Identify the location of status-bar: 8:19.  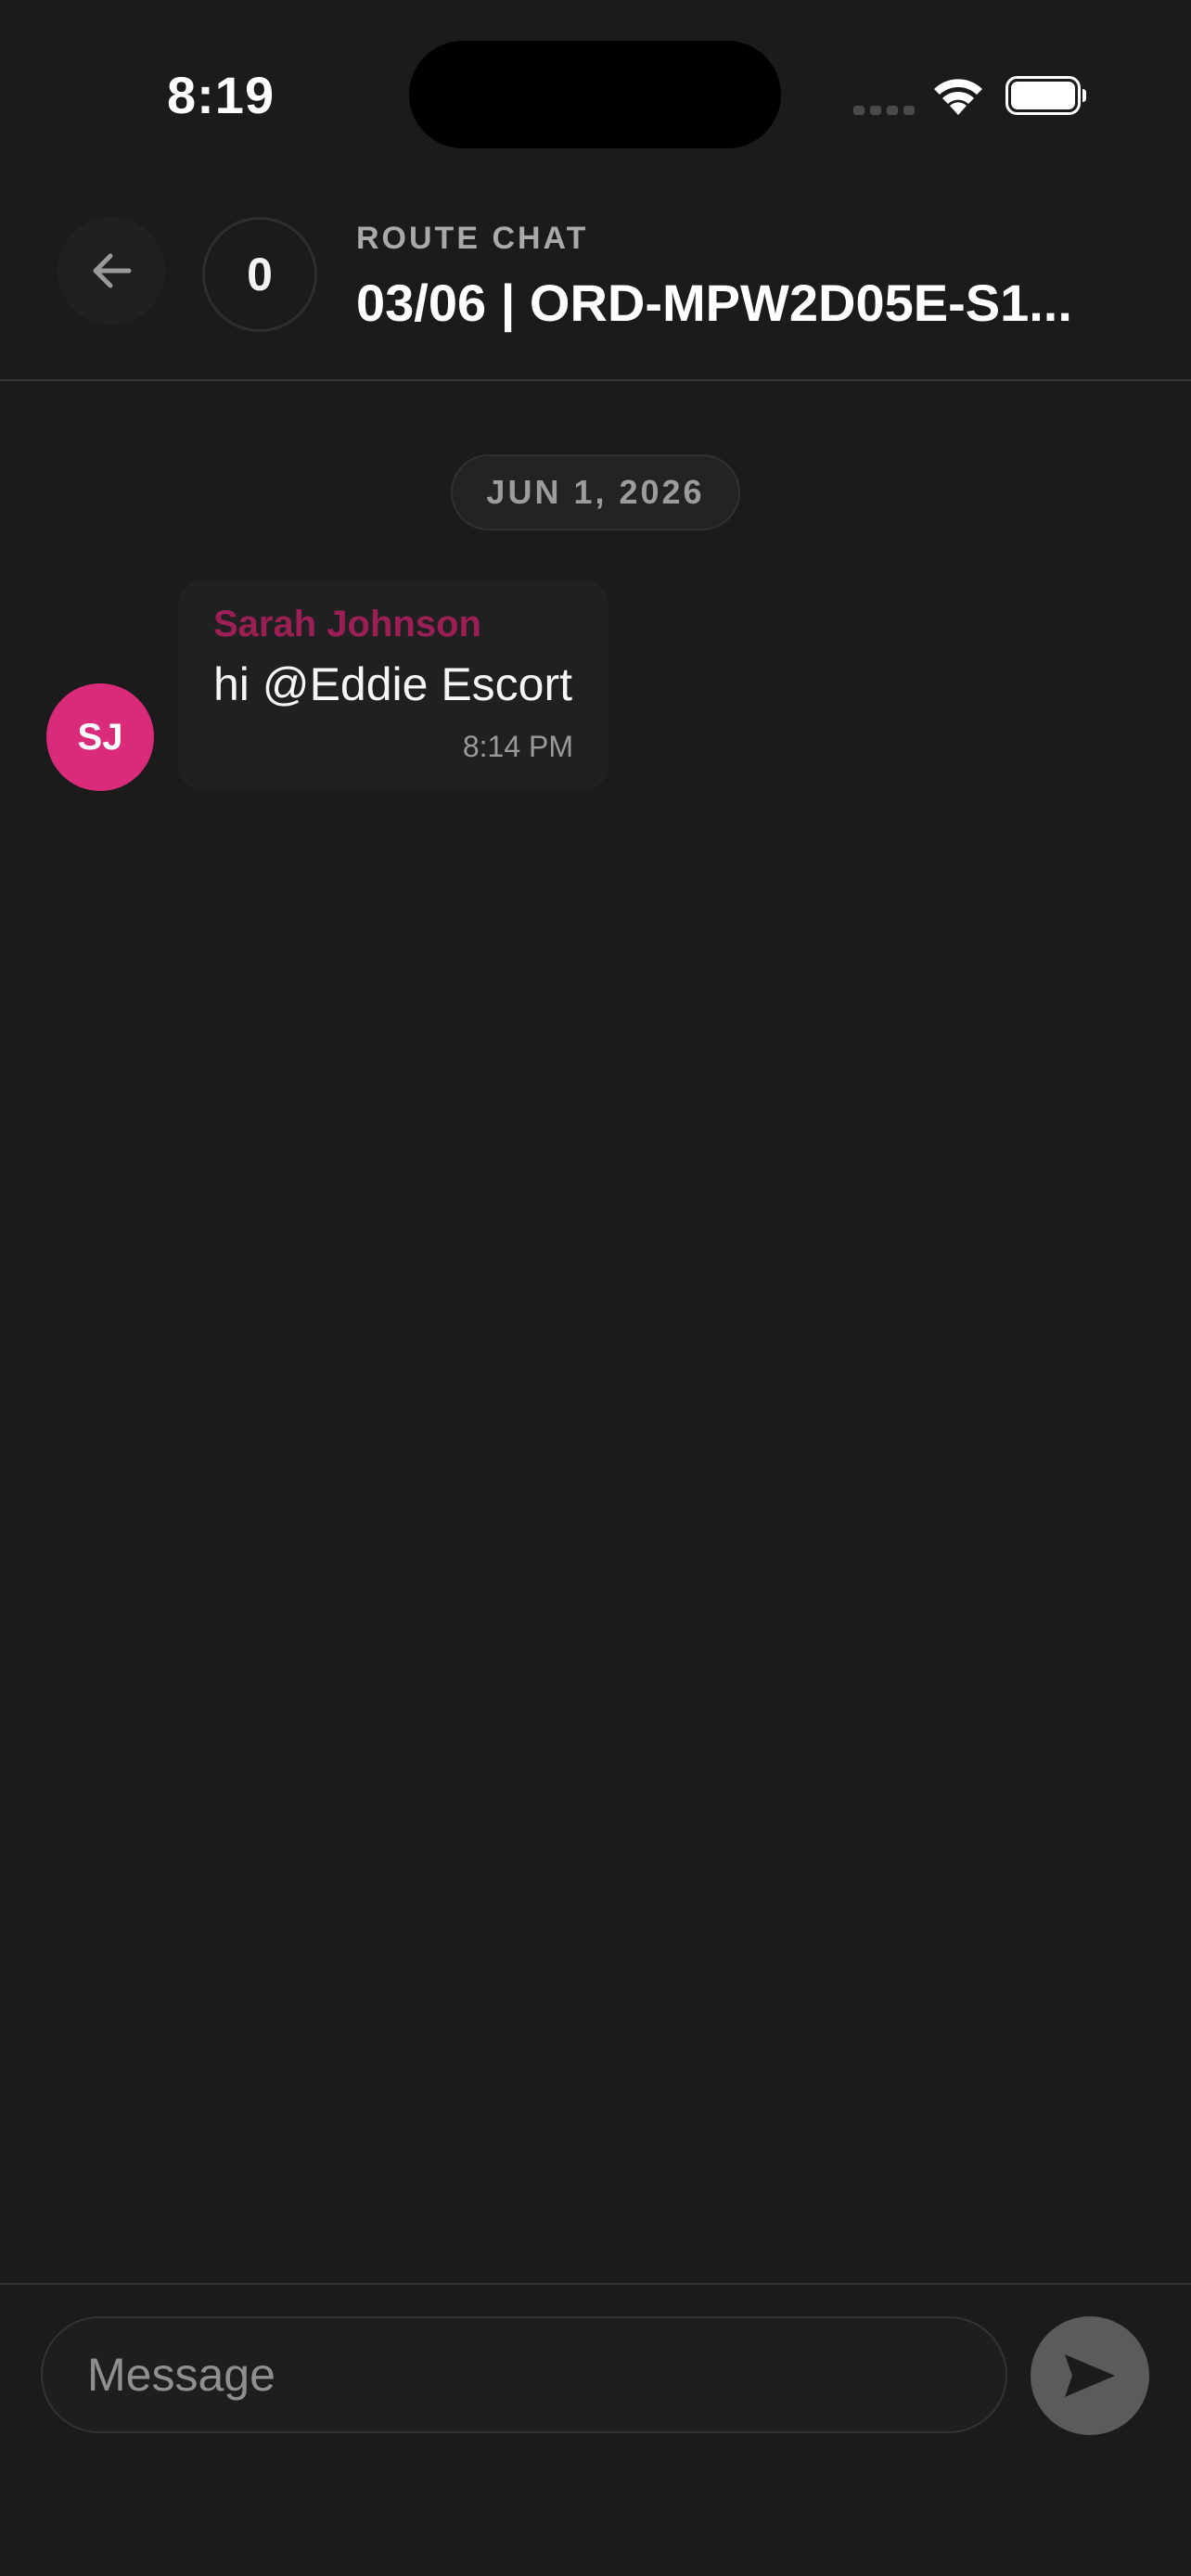
(595, 92).